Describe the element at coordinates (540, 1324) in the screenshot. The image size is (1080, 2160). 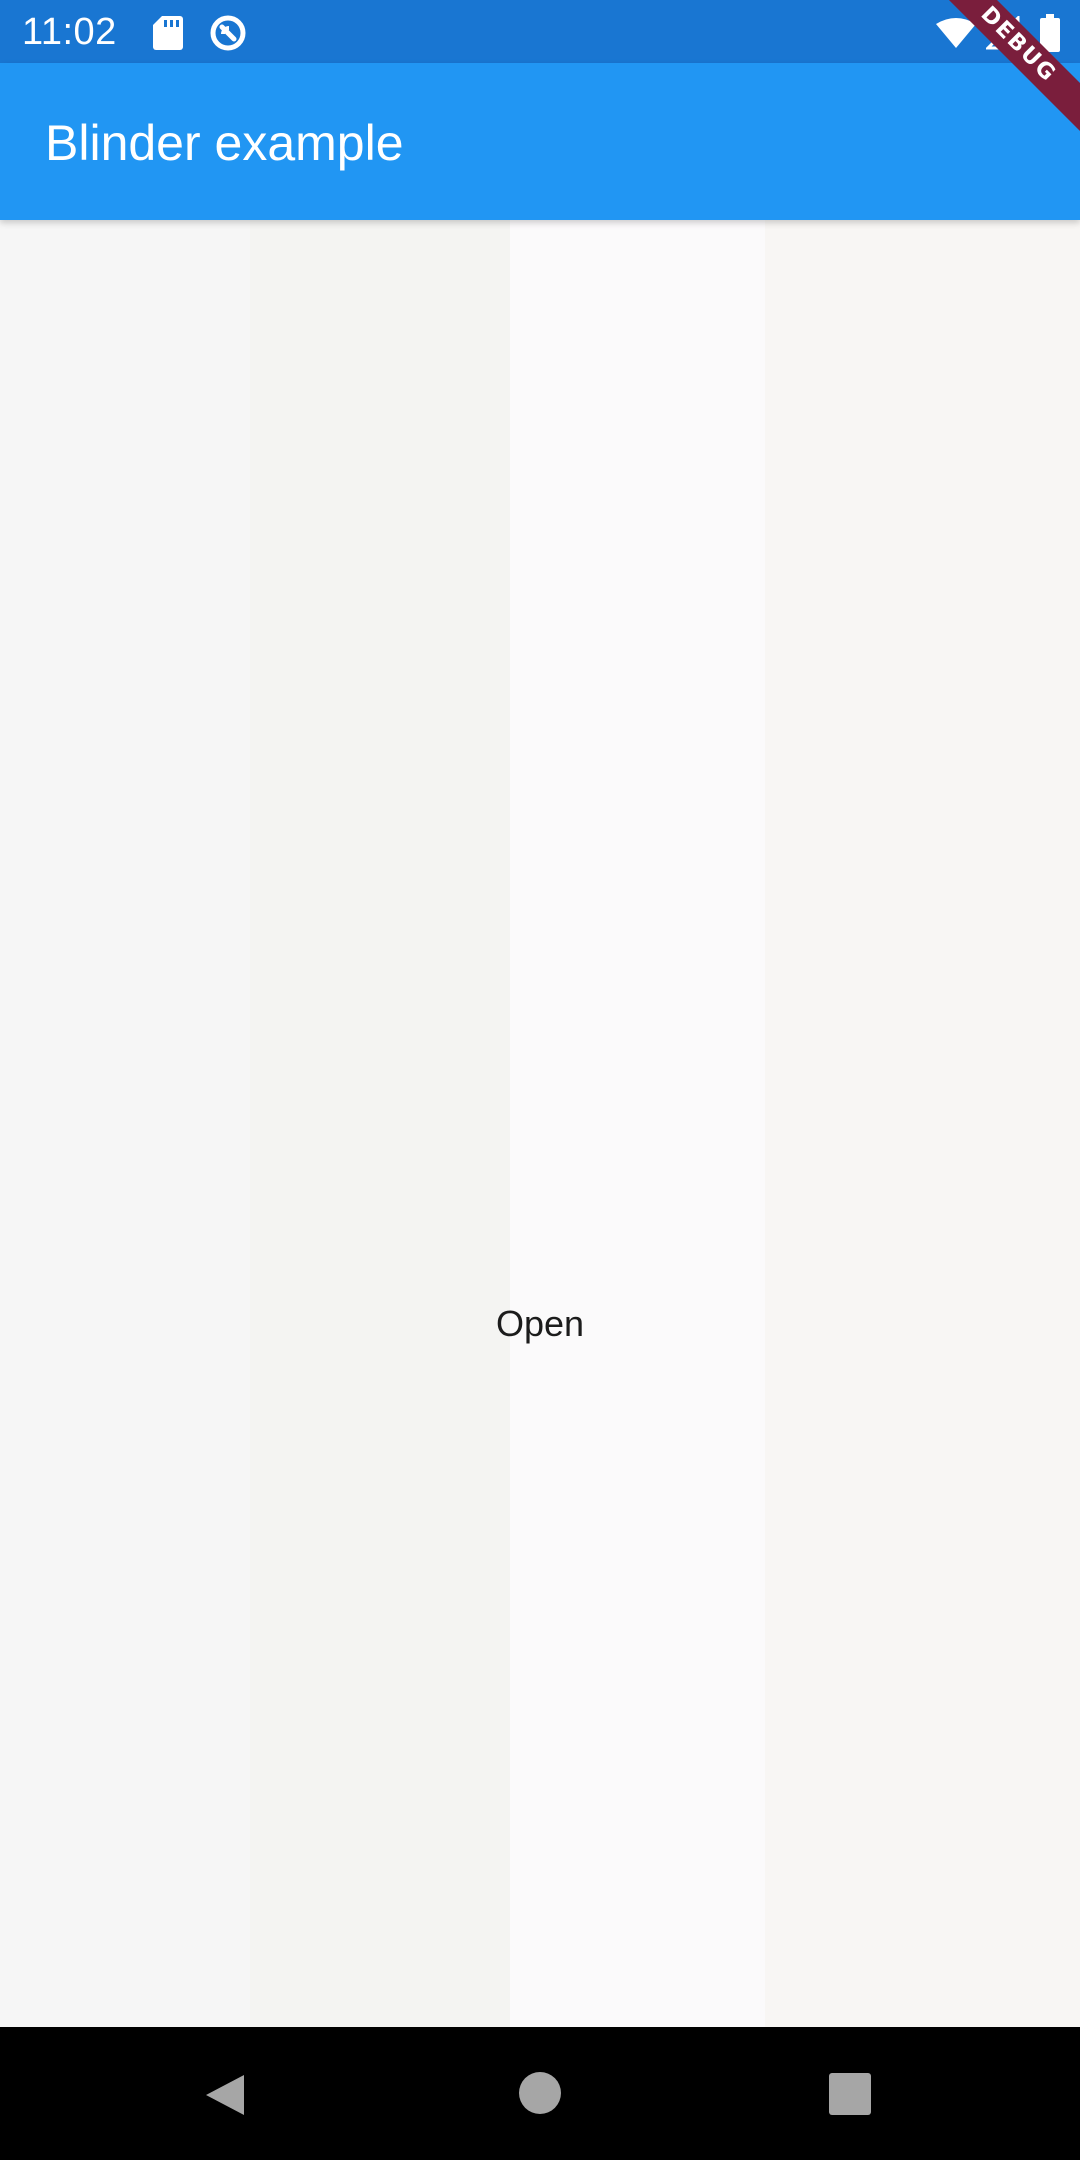
I see `open-button: Open` at that location.